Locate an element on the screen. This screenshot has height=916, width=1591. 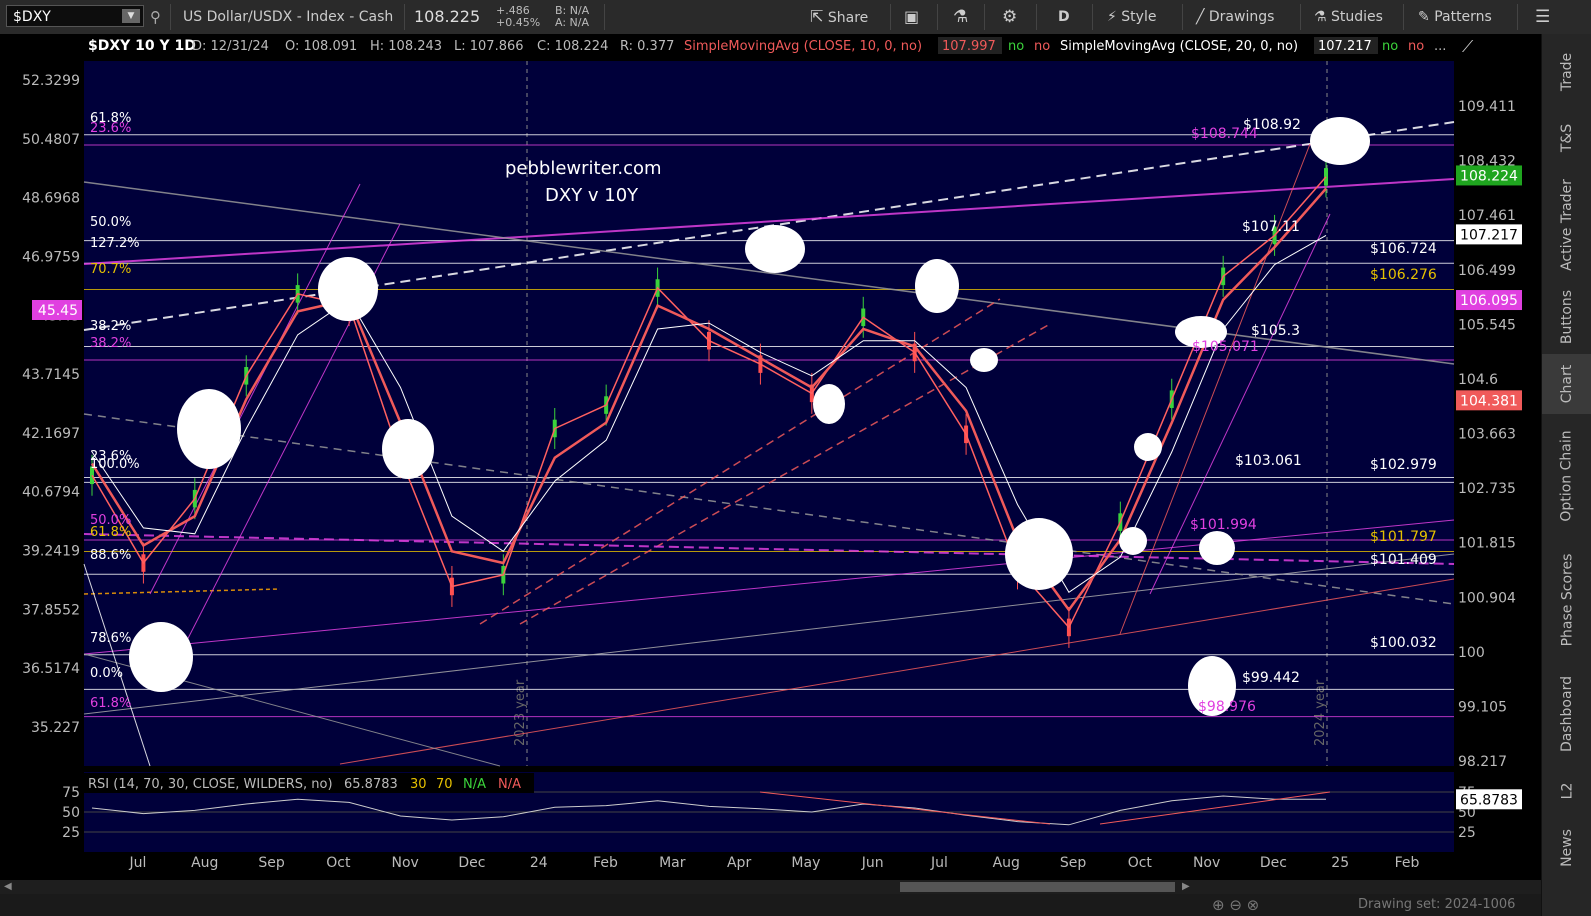
symbol-input: $DXY ▼ is located at coordinates (75, 16).